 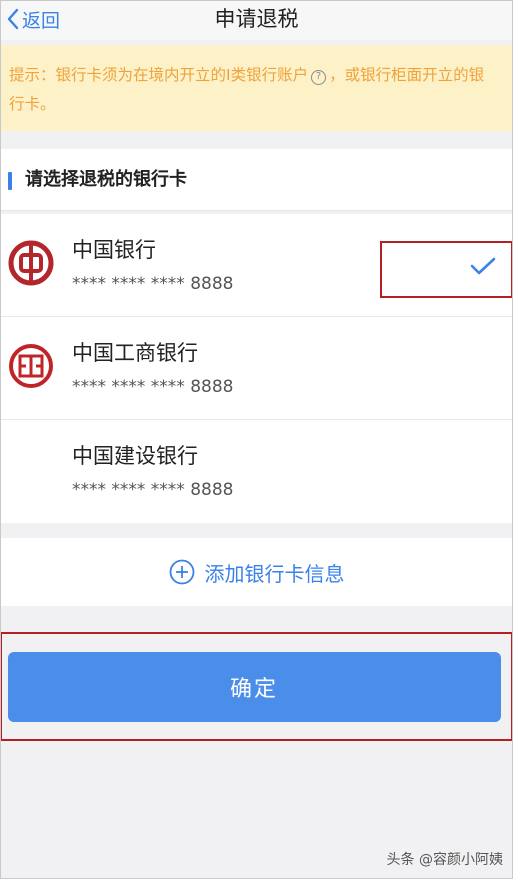 I want to click on notice-banner: 提示：银行卡须为在境内开立的I类银行账户? ，或银行柜面开立的银行卡。, so click(x=256, y=88).